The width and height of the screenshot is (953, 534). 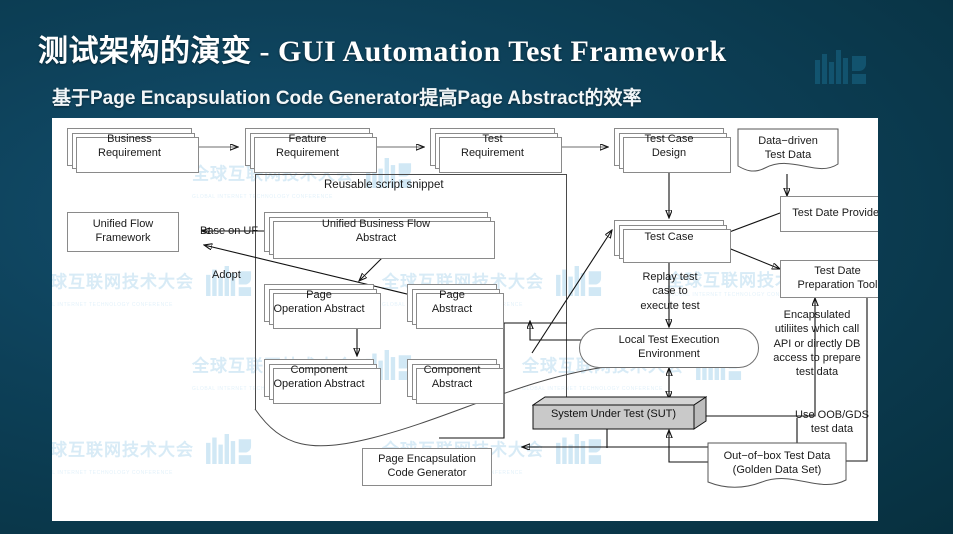 What do you see at coordinates (613, 414) in the screenshot?
I see `node-label: System Under Test (SUT)` at bounding box center [613, 414].